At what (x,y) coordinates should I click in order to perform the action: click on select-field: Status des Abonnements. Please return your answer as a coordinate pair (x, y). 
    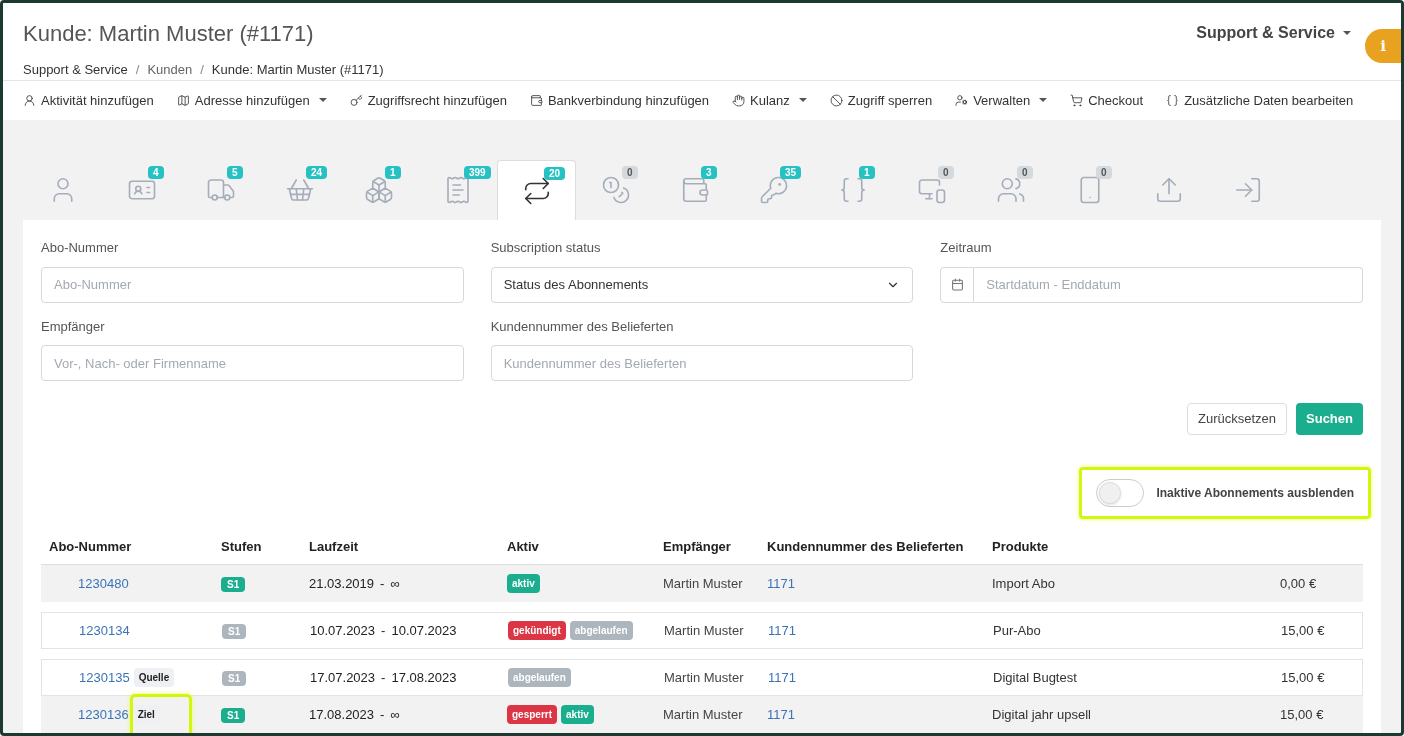
    Looking at the image, I should click on (702, 284).